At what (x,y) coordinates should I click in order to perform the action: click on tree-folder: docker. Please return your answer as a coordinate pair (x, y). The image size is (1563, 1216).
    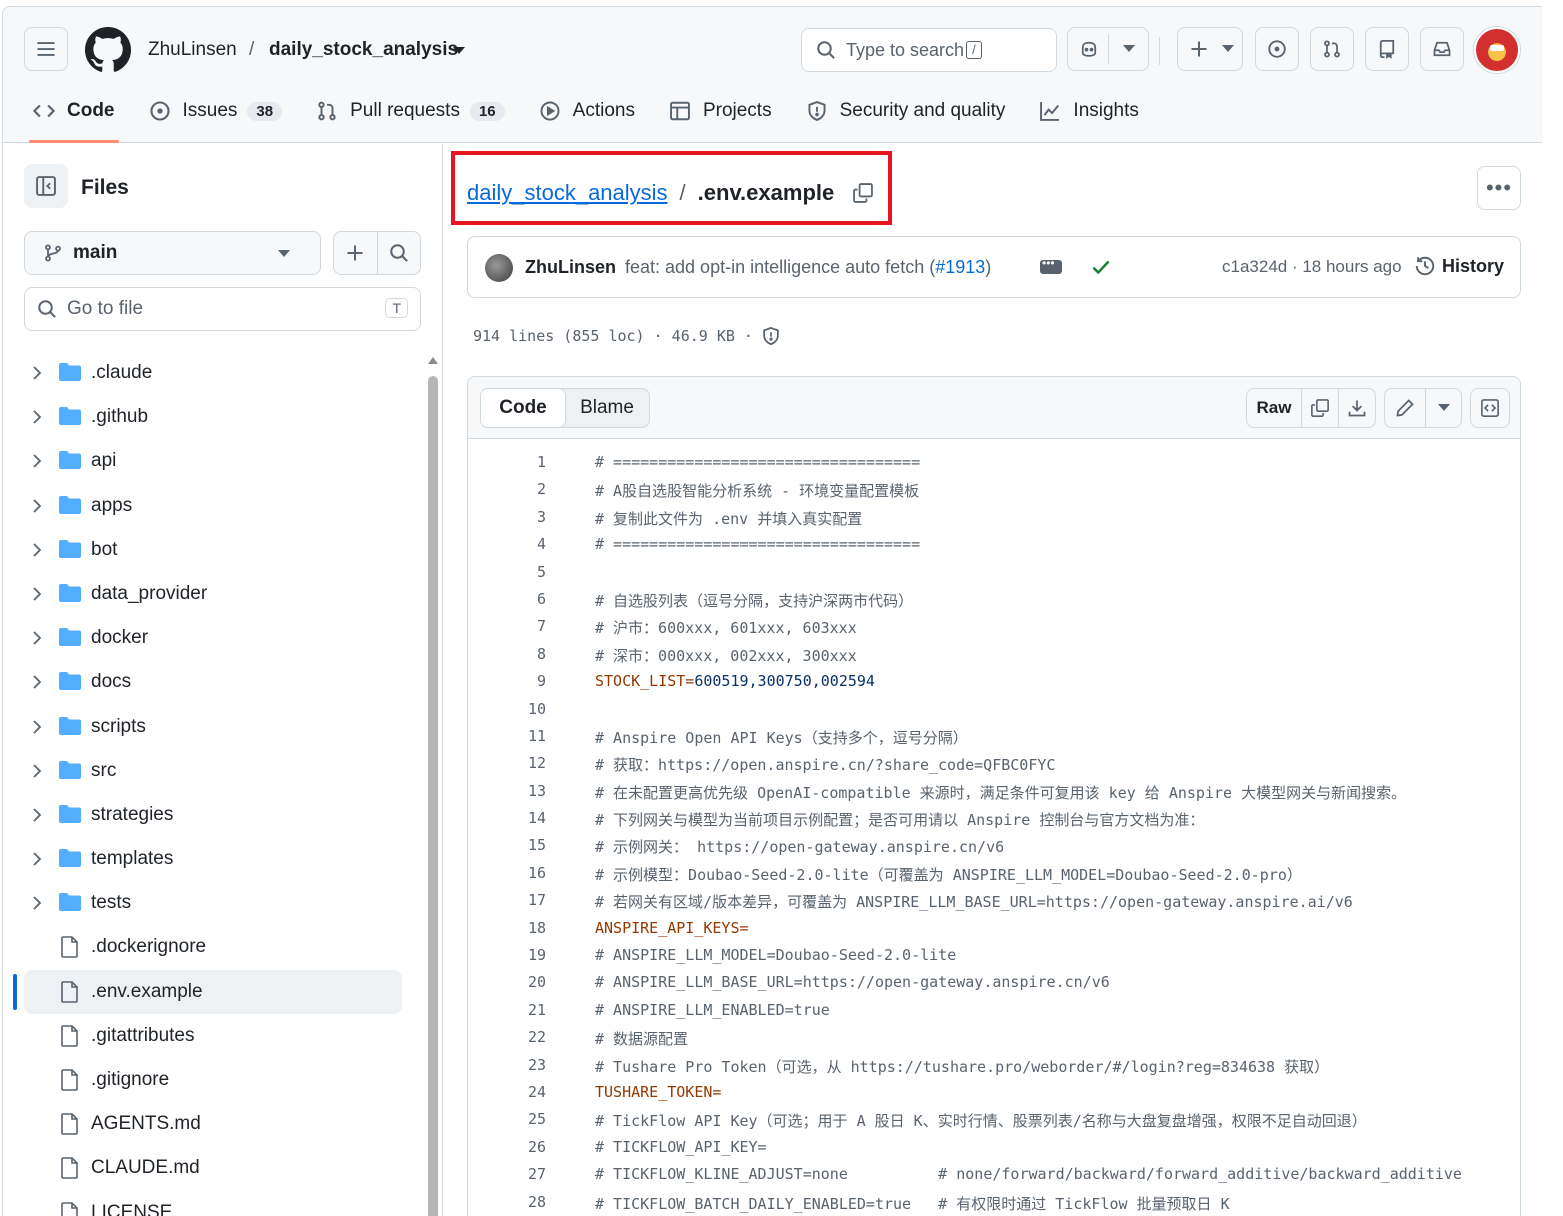
    Looking at the image, I should click on (213, 638).